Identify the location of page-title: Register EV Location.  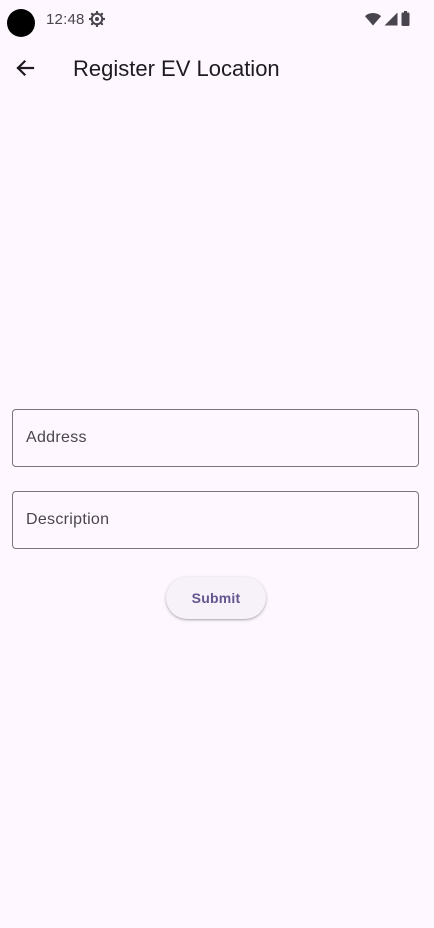
(176, 68).